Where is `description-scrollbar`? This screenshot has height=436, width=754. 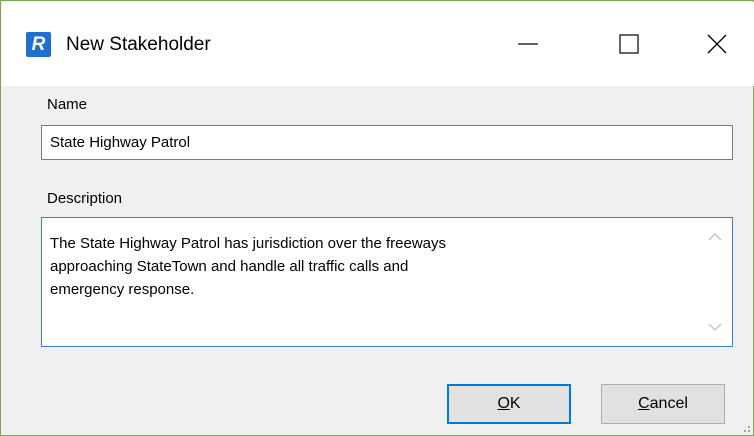 description-scrollbar is located at coordinates (715, 282).